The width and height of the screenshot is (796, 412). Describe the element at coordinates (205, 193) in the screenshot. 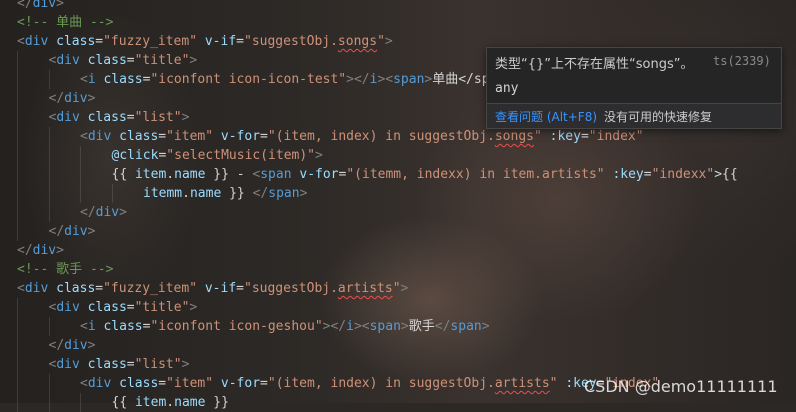

I see `code-token: name` at that location.